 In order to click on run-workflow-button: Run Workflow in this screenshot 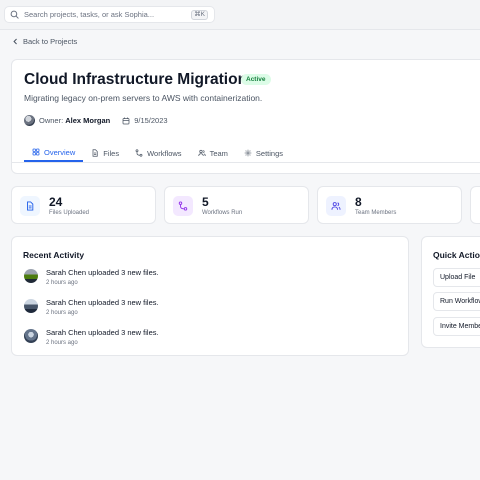, I will do `click(456, 301)`.